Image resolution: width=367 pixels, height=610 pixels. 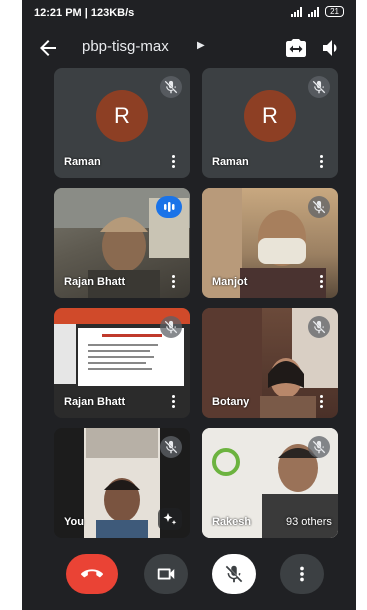 What do you see at coordinates (270, 483) in the screenshot?
I see `participant-tile: Rakesh 93 others` at bounding box center [270, 483].